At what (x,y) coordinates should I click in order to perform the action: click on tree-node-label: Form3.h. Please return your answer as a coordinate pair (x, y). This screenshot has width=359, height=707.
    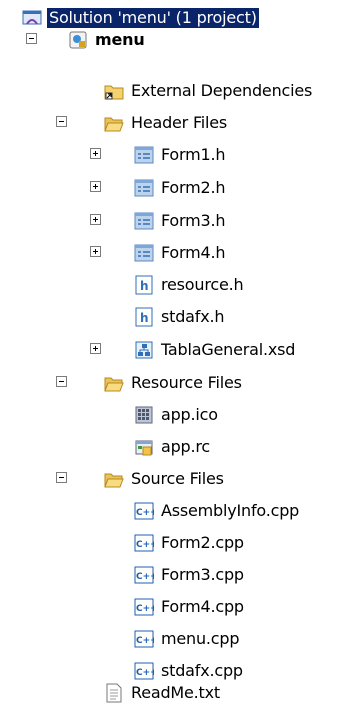
    Looking at the image, I should click on (193, 220).